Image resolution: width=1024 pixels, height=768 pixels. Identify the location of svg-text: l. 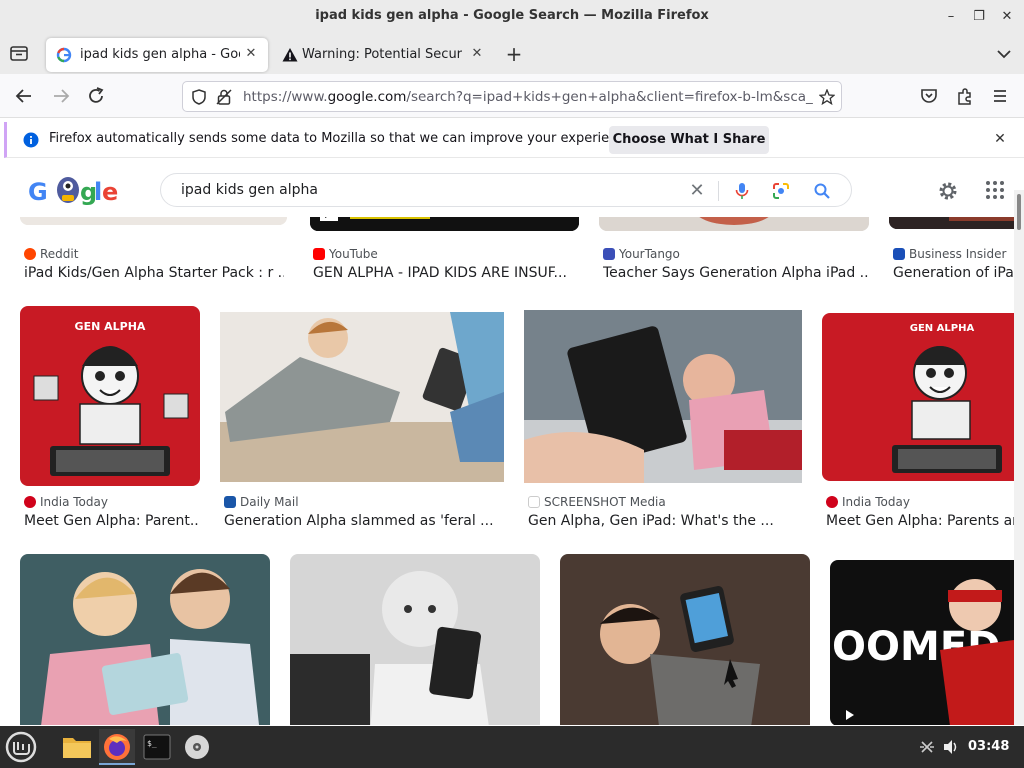
(98, 192).